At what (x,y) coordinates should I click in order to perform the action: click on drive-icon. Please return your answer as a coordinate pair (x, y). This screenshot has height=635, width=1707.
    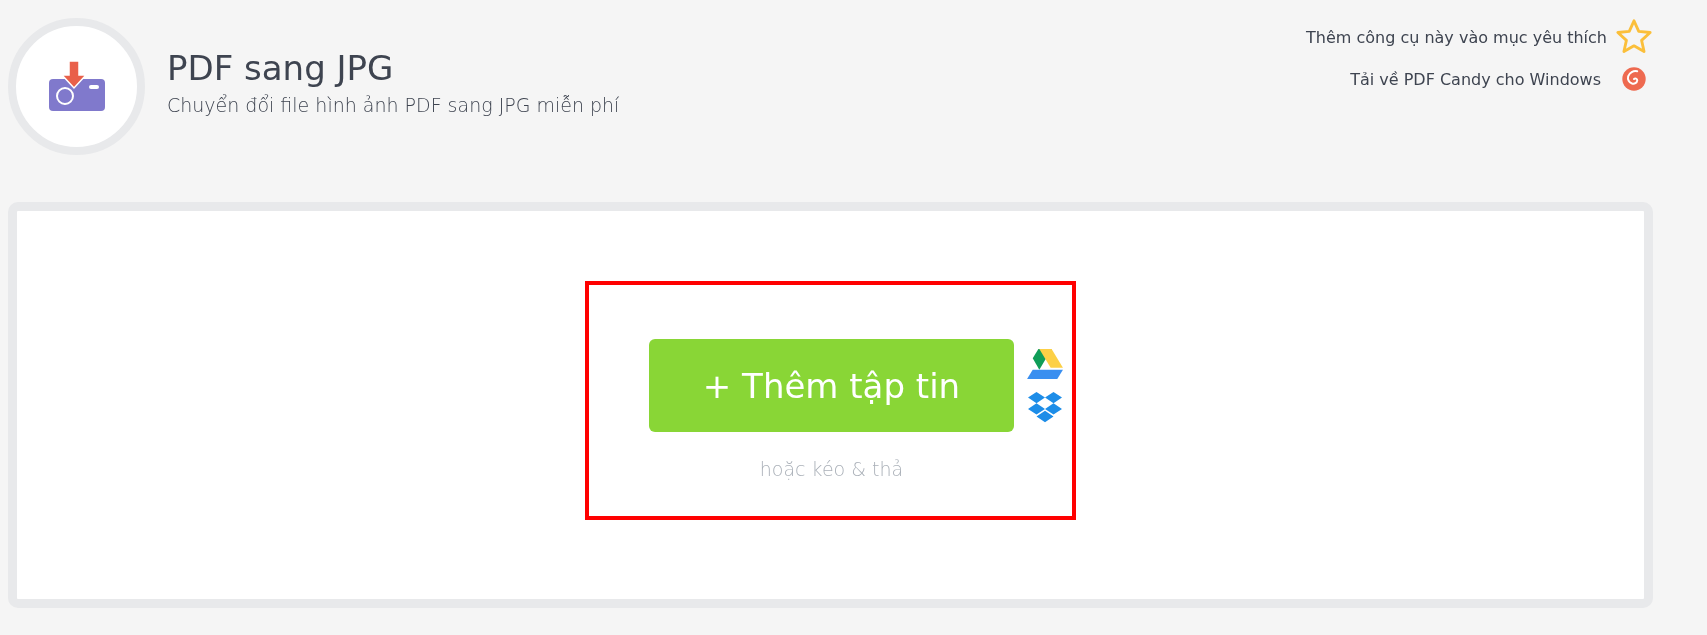
    Looking at the image, I should click on (1045, 363).